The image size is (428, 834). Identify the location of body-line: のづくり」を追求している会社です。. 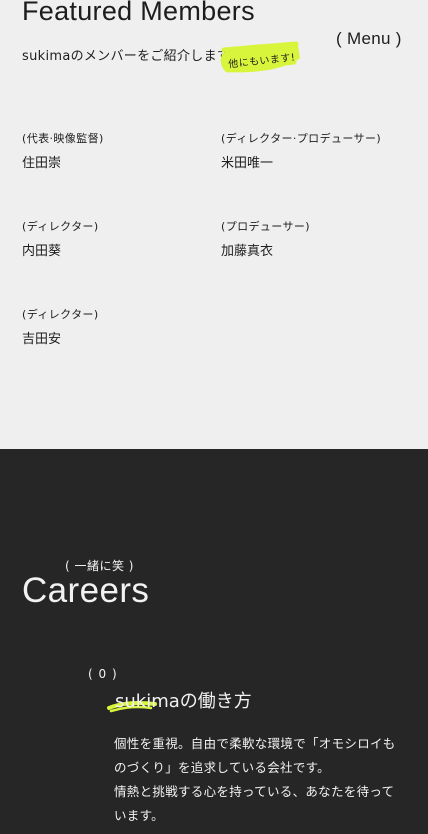
(222, 767).